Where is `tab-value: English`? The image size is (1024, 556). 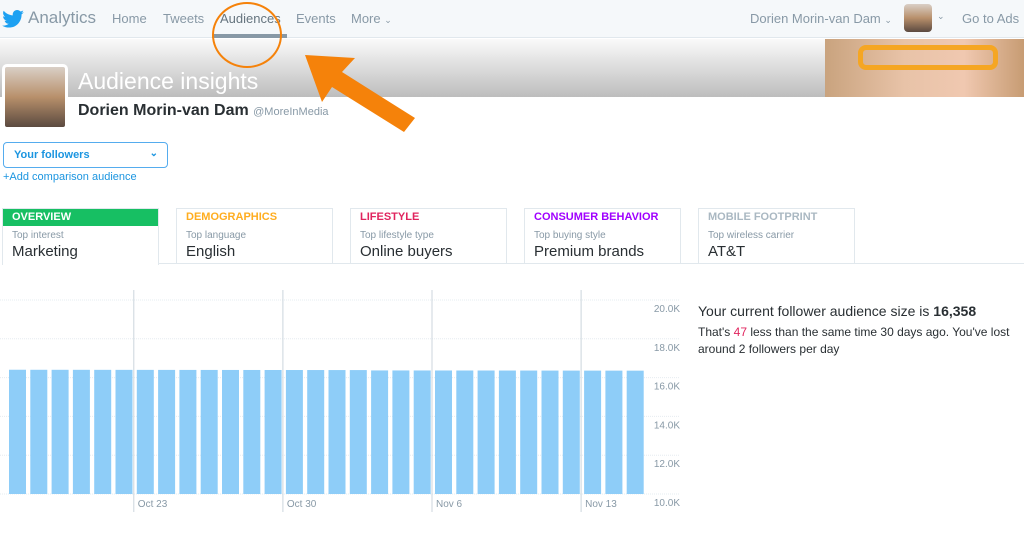
tab-value: English is located at coordinates (211, 251).